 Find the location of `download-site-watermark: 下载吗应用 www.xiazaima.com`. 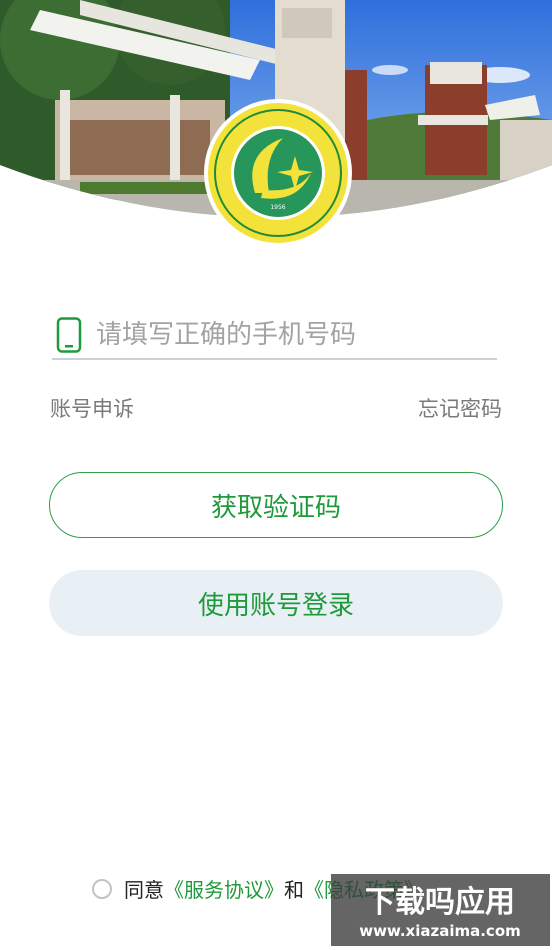

download-site-watermark: 下载吗应用 www.xiazaima.com is located at coordinates (440, 910).